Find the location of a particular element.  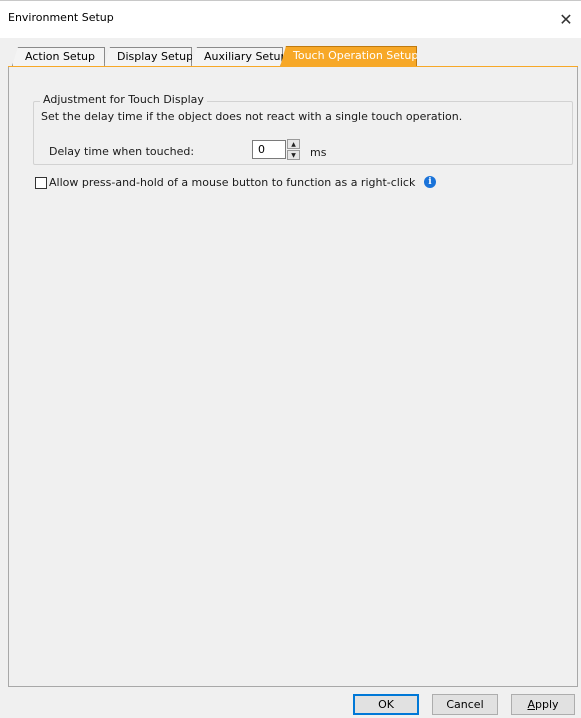

tab-label: Display Setup is located at coordinates (155, 56).